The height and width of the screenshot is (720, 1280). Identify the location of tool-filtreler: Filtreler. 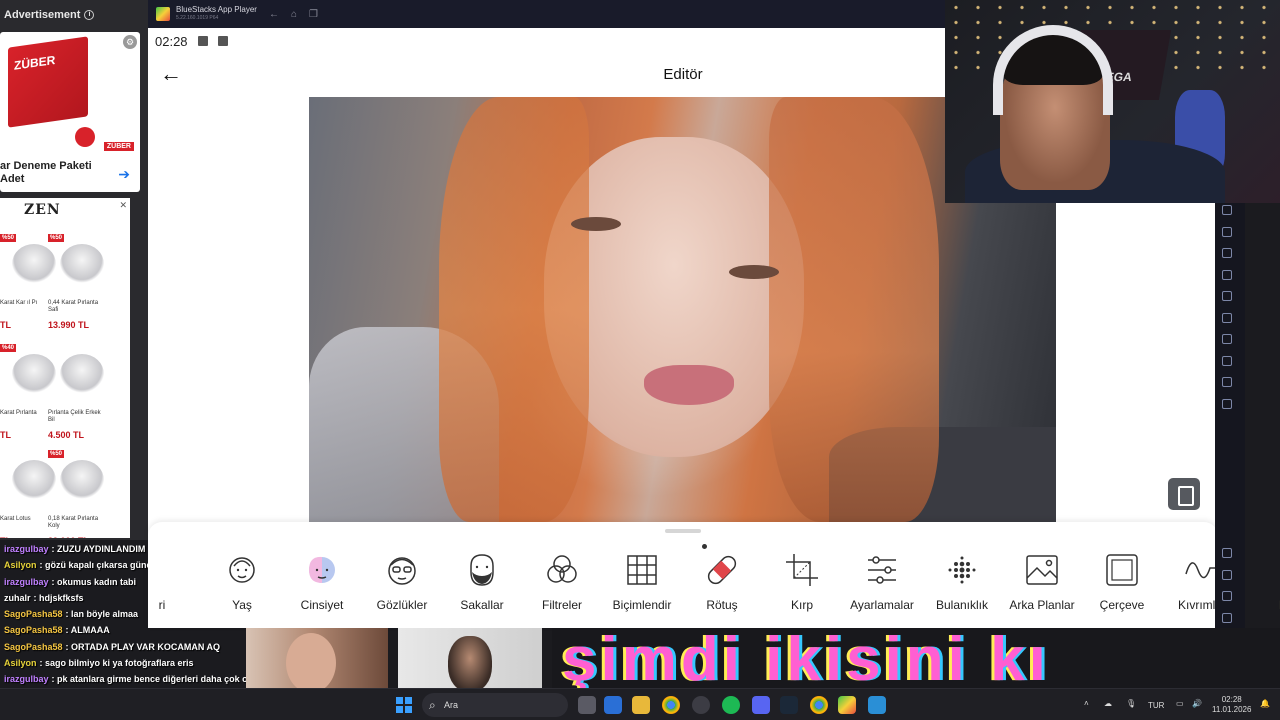
(562, 581).